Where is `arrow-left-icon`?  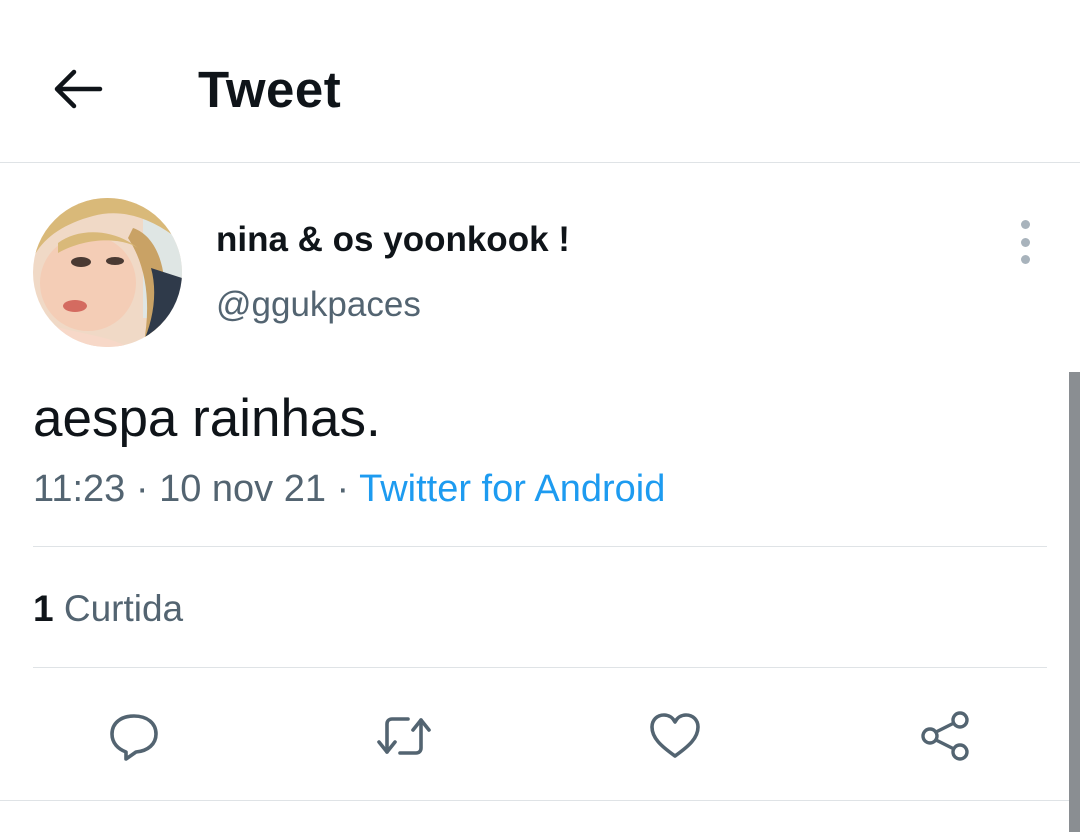
arrow-left-icon is located at coordinates (78, 89).